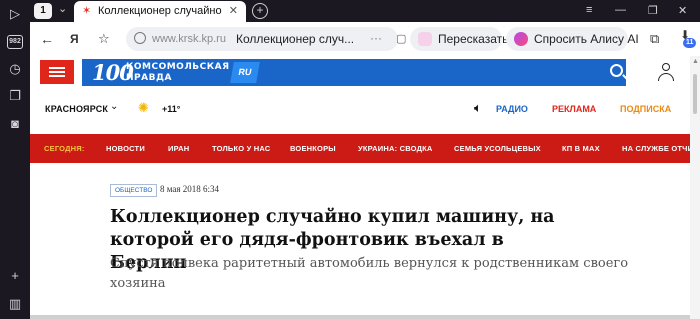 The width and height of the screenshot is (700, 319). I want to click on ask-alice-button: Спросить Алису AI, so click(572, 39).